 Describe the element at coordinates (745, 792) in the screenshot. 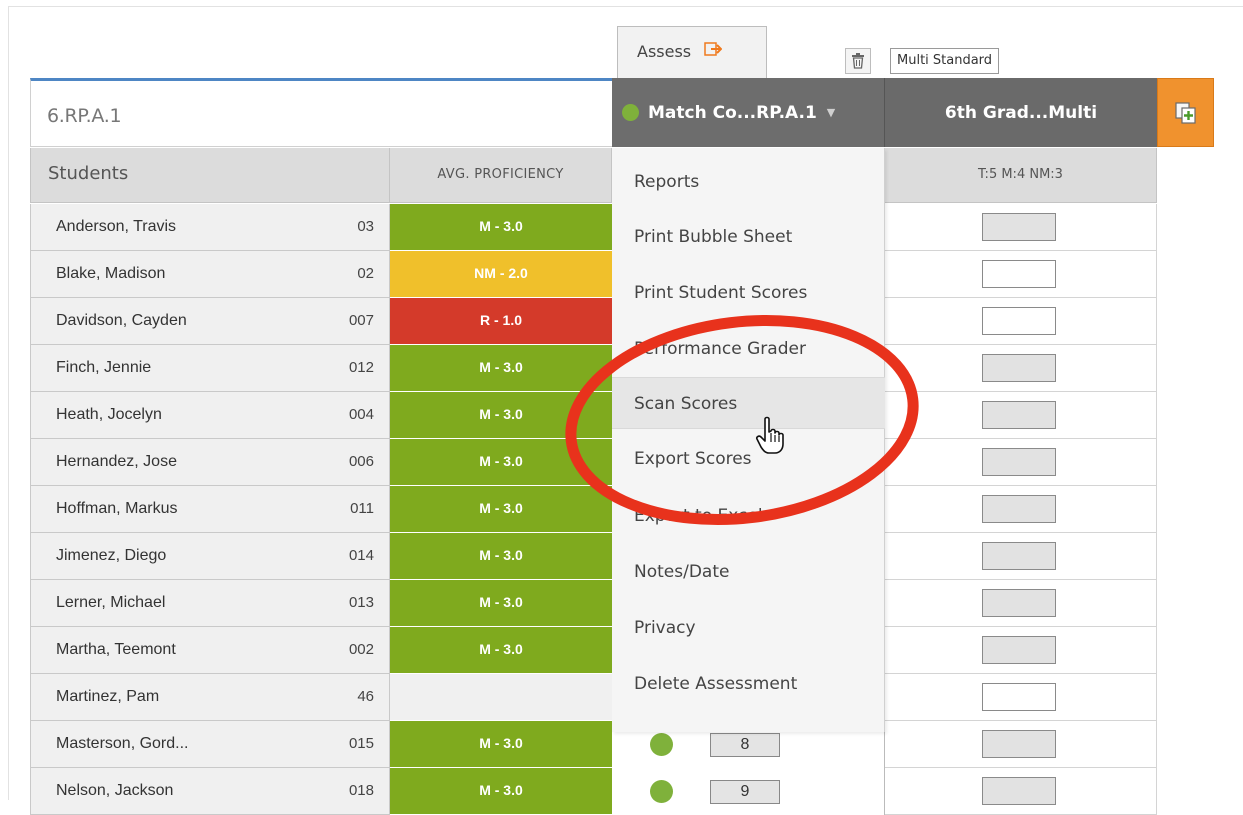

I see `score-input: 9` at that location.